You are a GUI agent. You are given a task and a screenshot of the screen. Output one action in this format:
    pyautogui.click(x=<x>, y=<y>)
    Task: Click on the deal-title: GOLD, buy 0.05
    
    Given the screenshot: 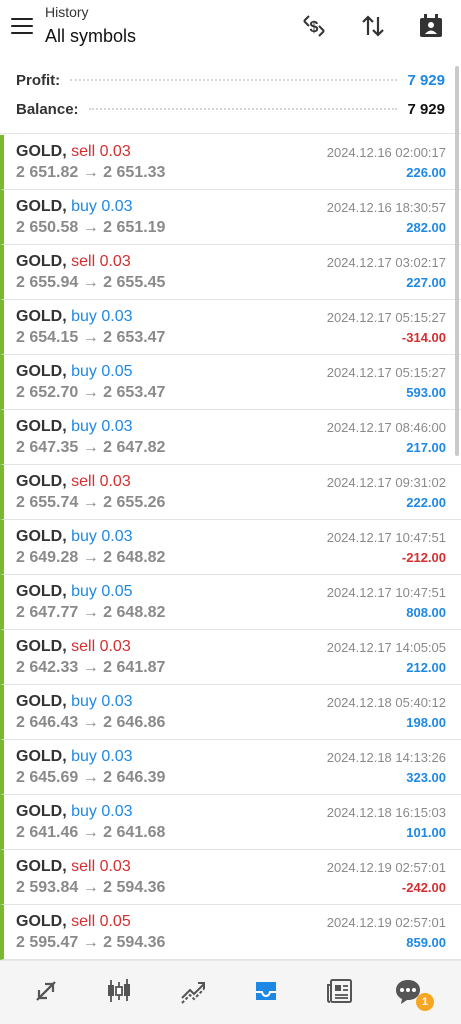 What is the action you would take?
    pyautogui.click(x=74, y=372)
    